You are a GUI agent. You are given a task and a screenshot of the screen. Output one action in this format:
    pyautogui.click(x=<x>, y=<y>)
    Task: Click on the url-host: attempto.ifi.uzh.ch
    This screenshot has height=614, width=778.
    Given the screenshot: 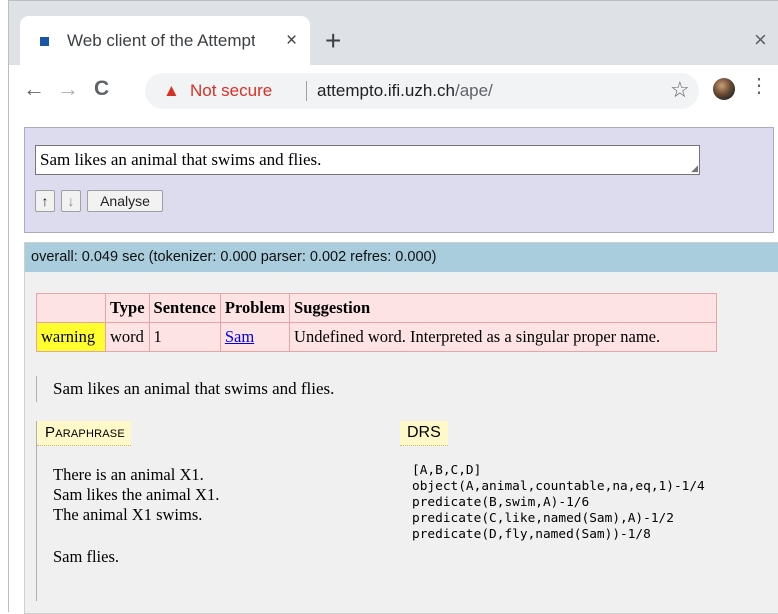 What is the action you would take?
    pyautogui.click(x=386, y=90)
    